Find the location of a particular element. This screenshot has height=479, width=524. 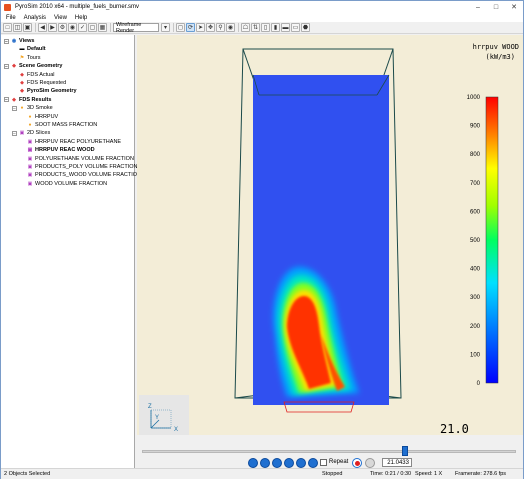

menu-view: View is located at coordinates (60, 18).